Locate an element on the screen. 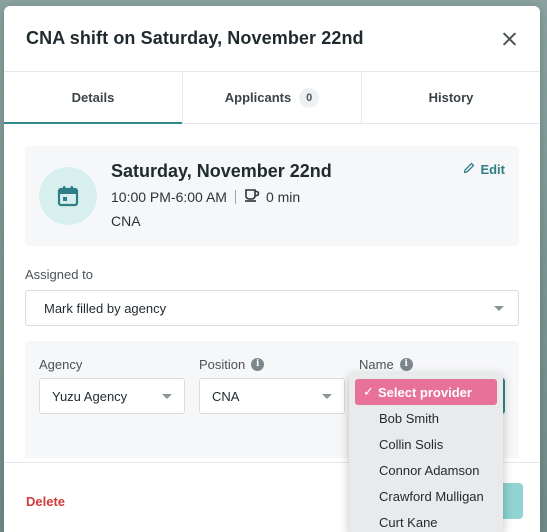 The width and height of the screenshot is (547, 532). dropdown-option: Curt Kane is located at coordinates (426, 520).